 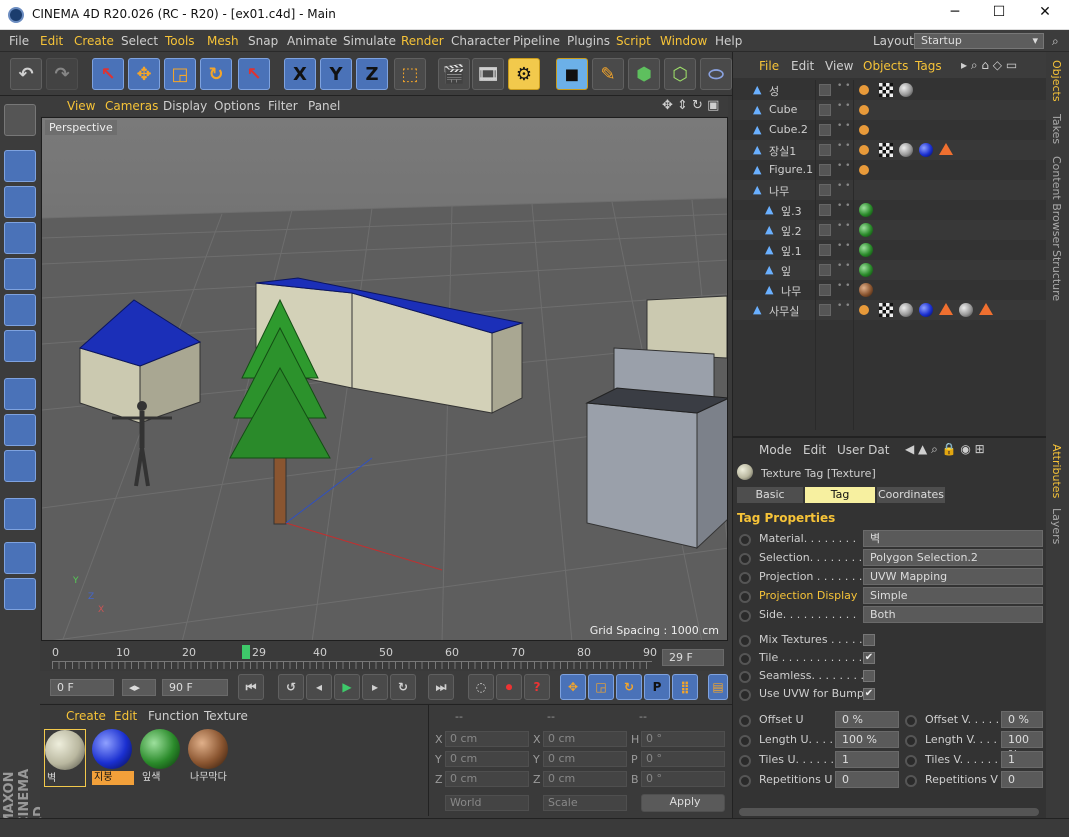 What do you see at coordinates (488, 74) in the screenshot?
I see `render-picture-viewer-button: 🎞` at bounding box center [488, 74].